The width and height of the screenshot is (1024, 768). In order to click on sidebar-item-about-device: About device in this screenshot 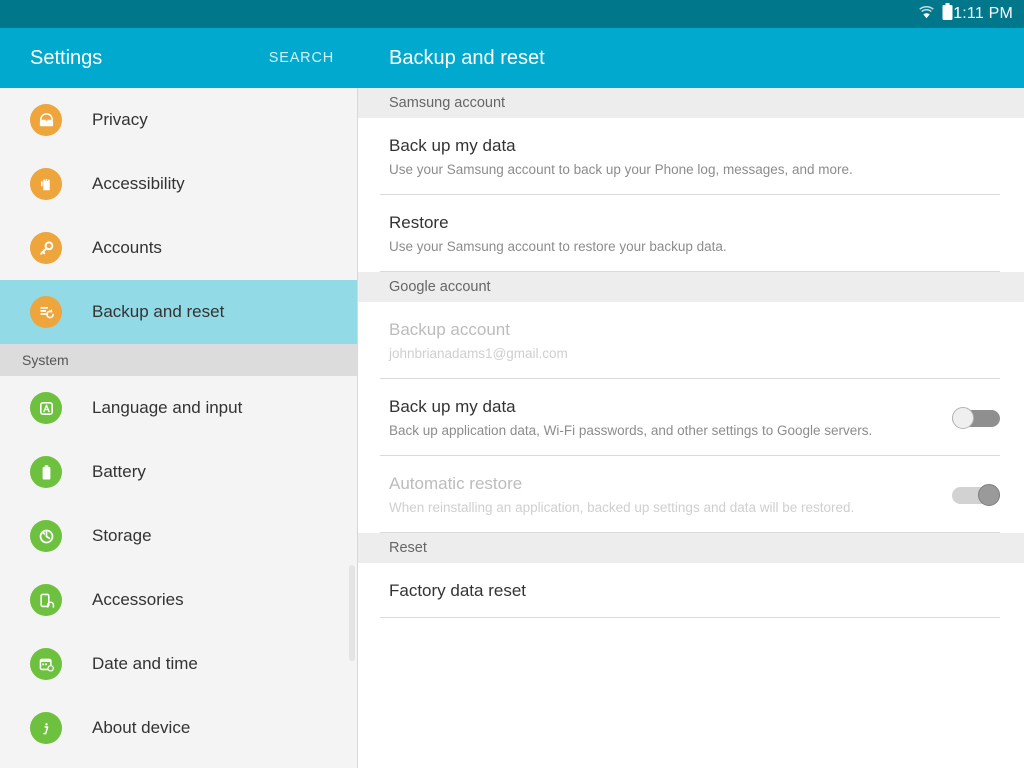, I will do `click(178, 728)`.